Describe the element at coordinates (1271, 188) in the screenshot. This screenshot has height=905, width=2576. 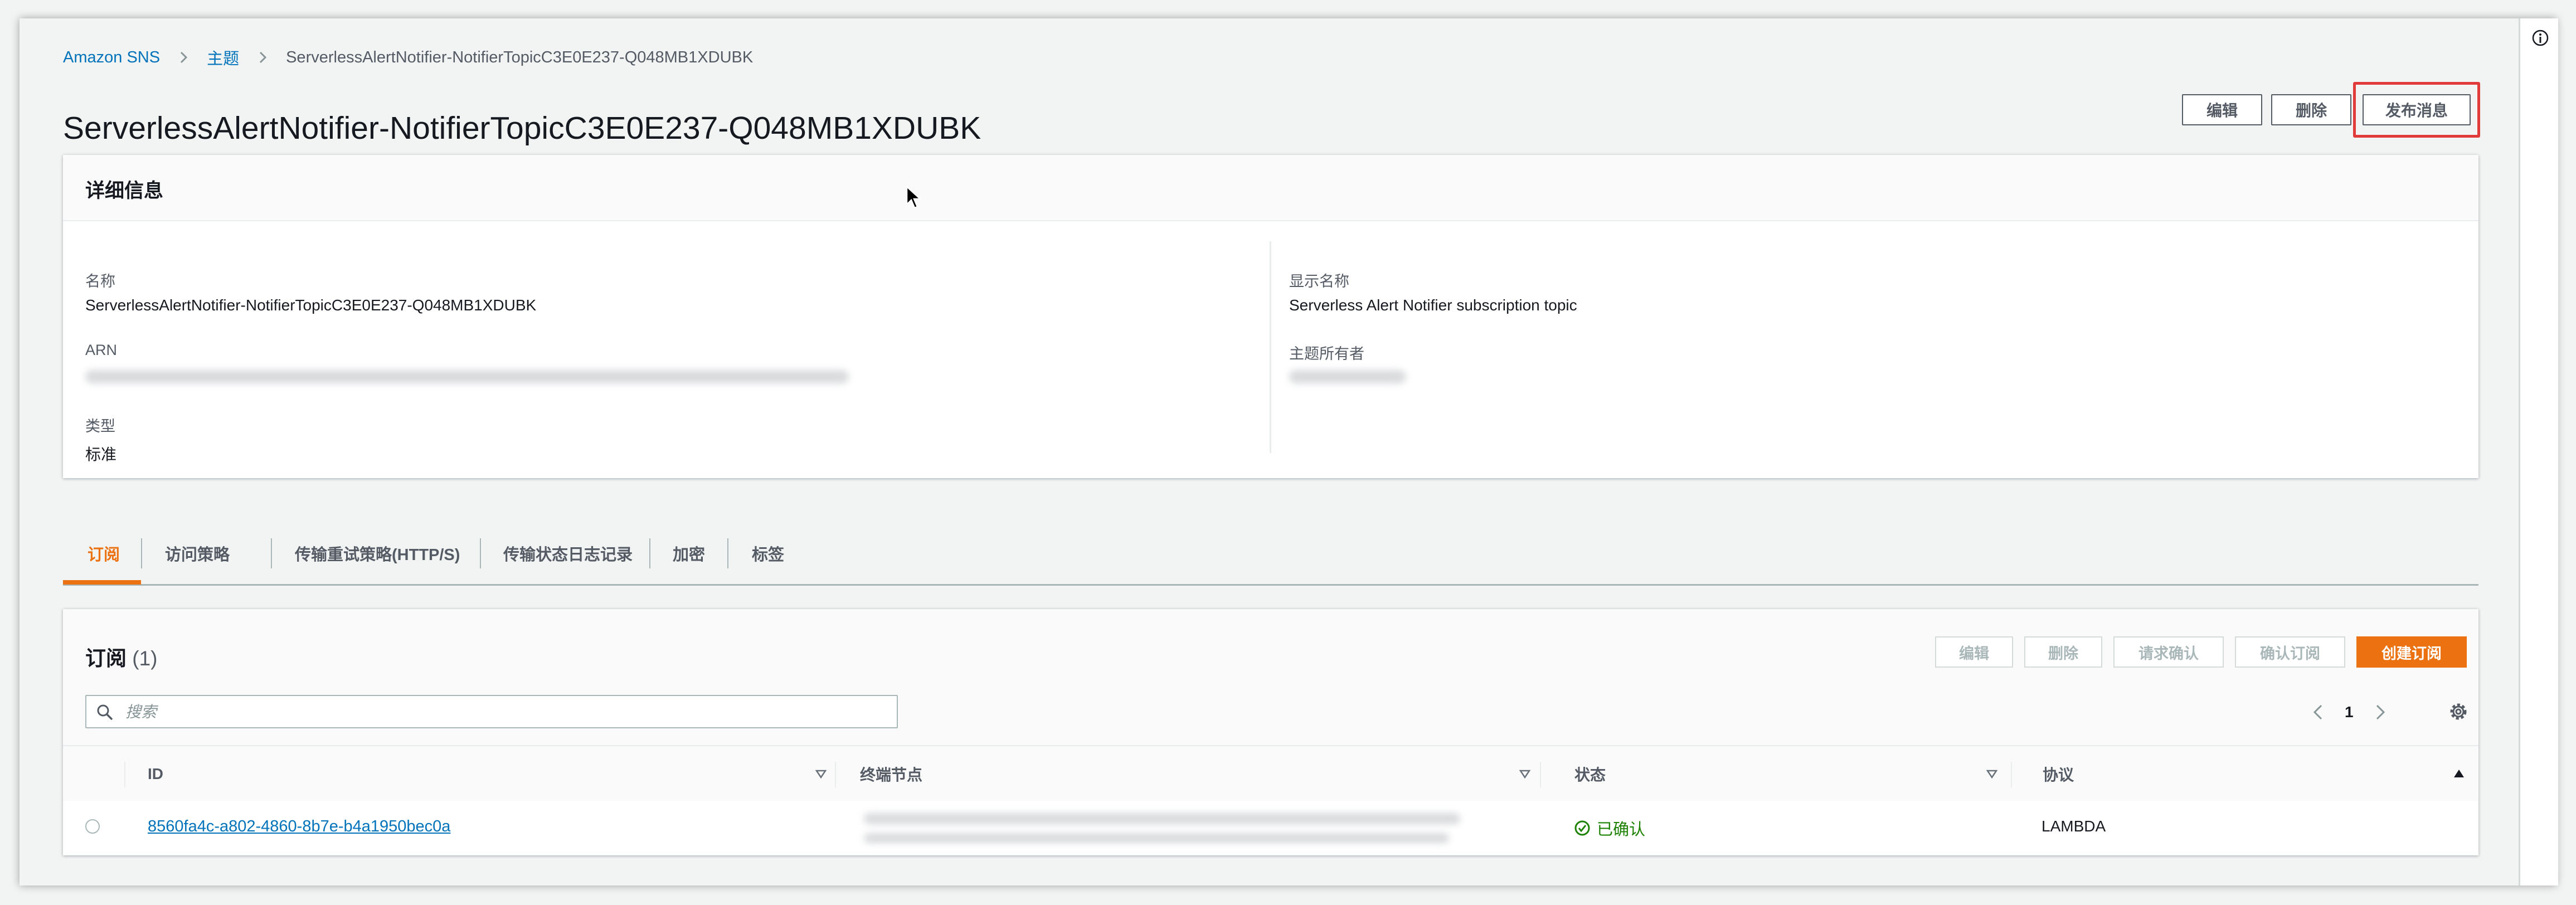
I see `details-header: 详细信息` at that location.